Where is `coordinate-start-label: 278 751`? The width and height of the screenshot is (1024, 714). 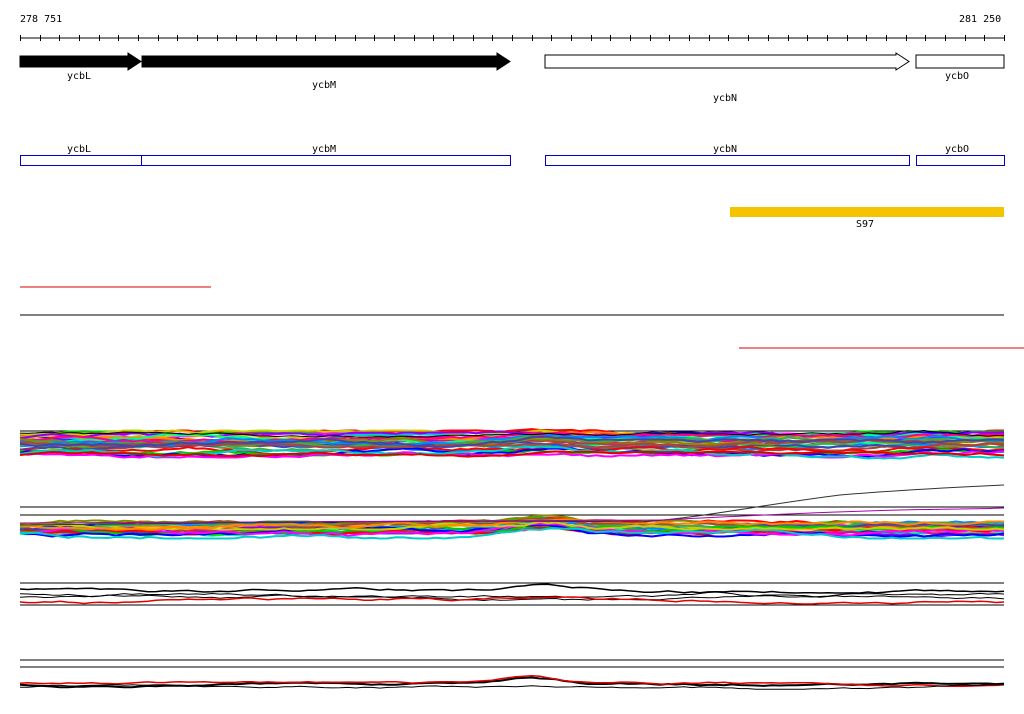 coordinate-start-label: 278 751 is located at coordinates (41, 19).